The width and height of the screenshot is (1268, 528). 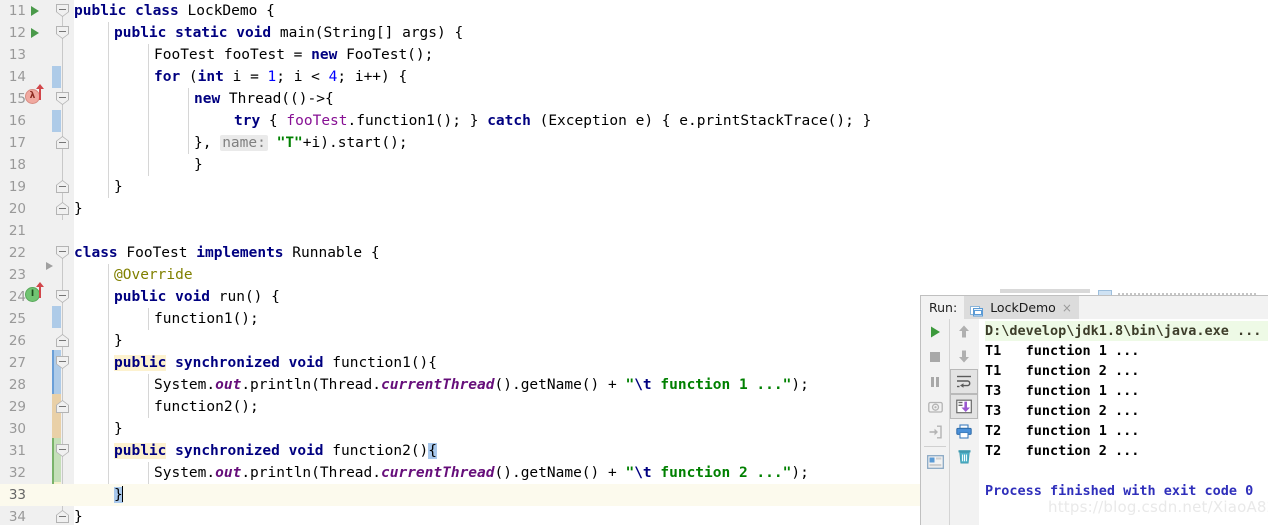 I want to click on run-tab-title: LockDemo, so click(x=1023, y=307).